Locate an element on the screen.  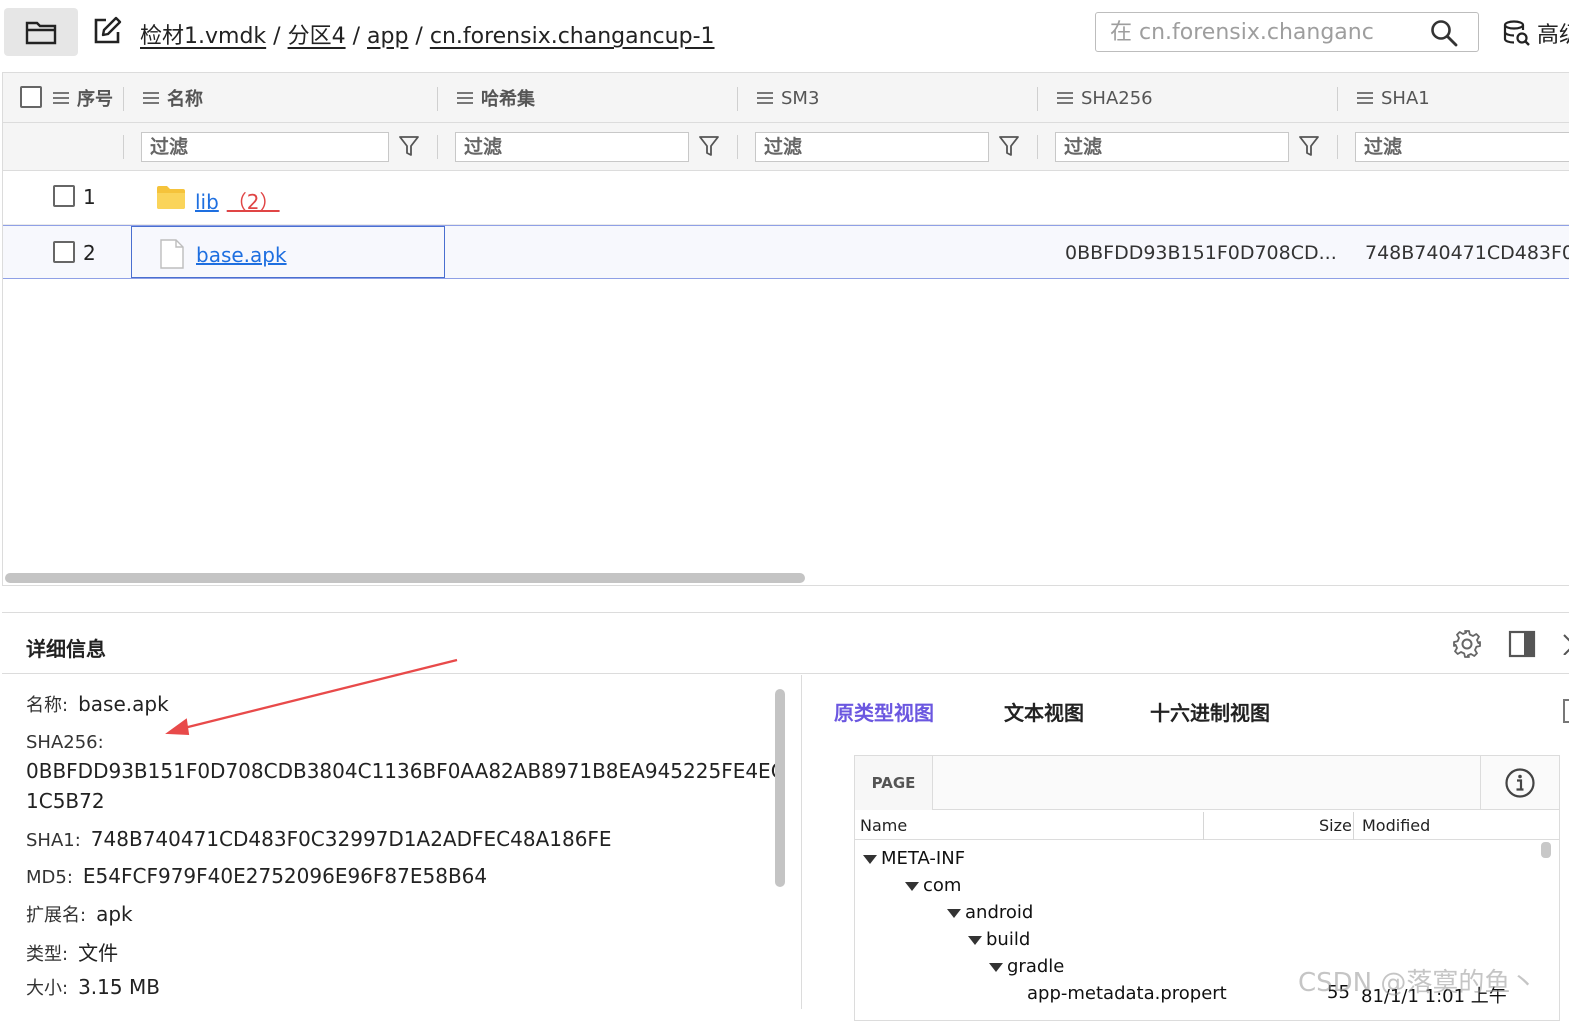
tab-hex-view: 十六进制视图 is located at coordinates (1210, 711).